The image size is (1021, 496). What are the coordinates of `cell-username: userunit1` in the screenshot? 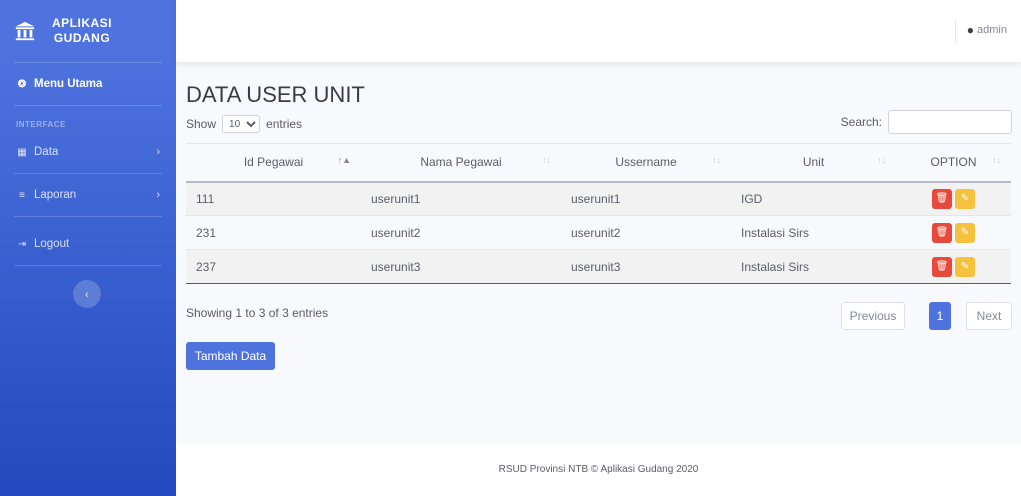 It's located at (646, 198).